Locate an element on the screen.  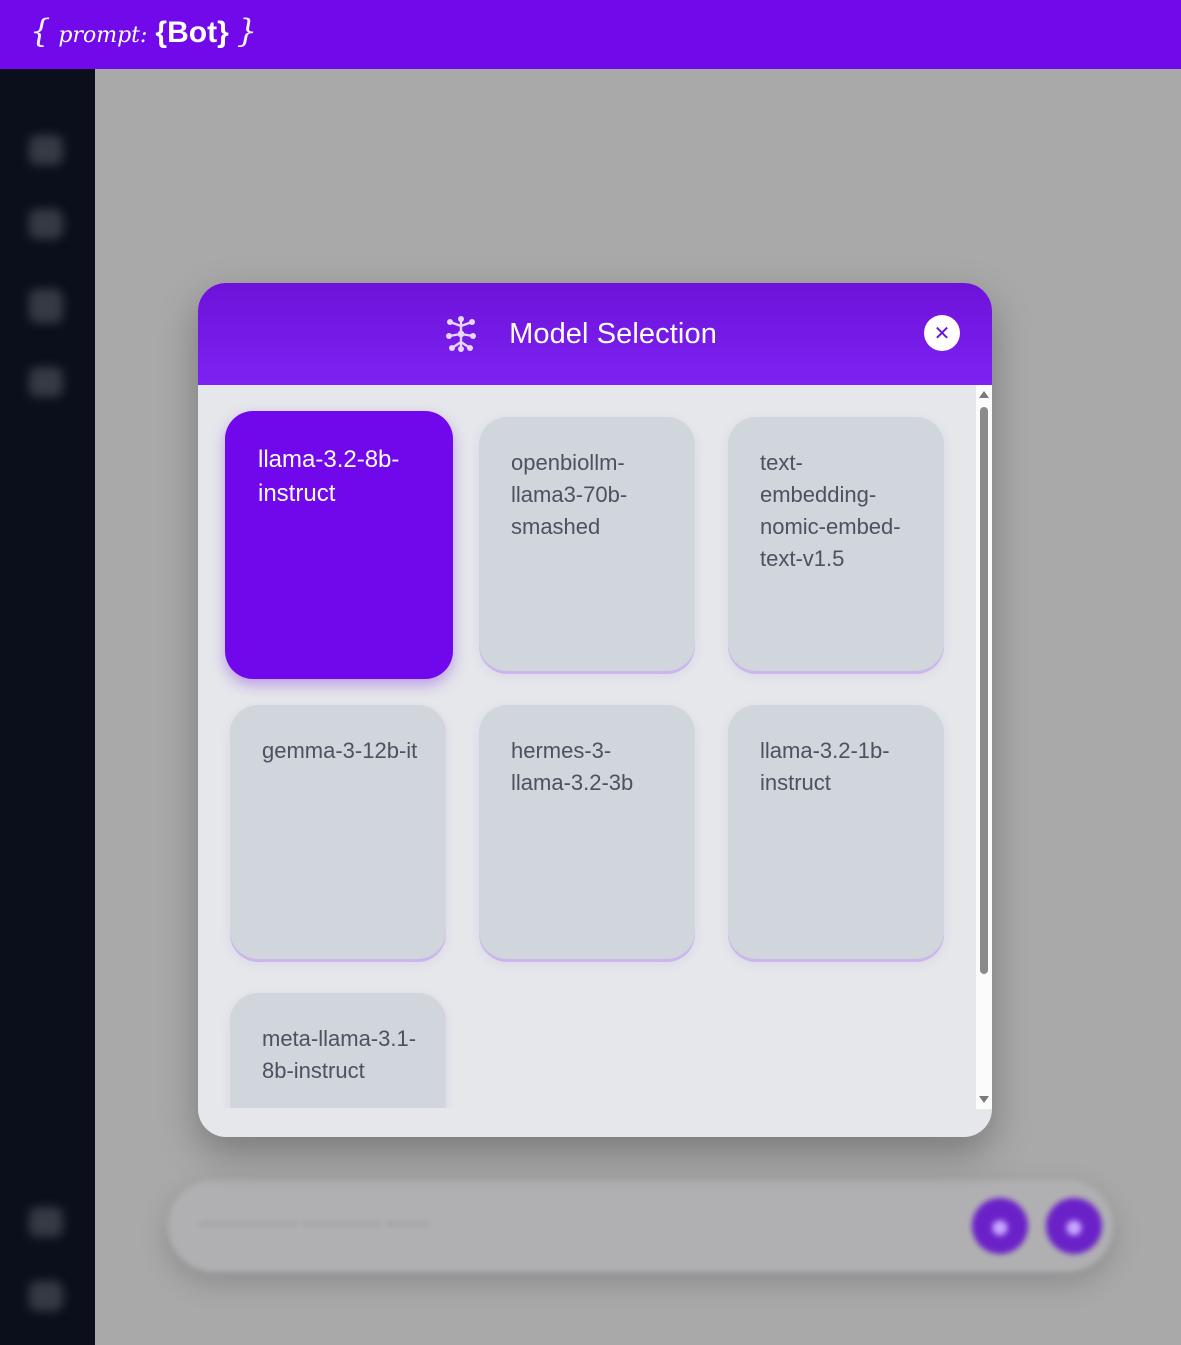
model-card-meta-llama-3.1-8b-instruct: meta-llama-3.1-8b-instruct is located at coordinates (338, 1050).